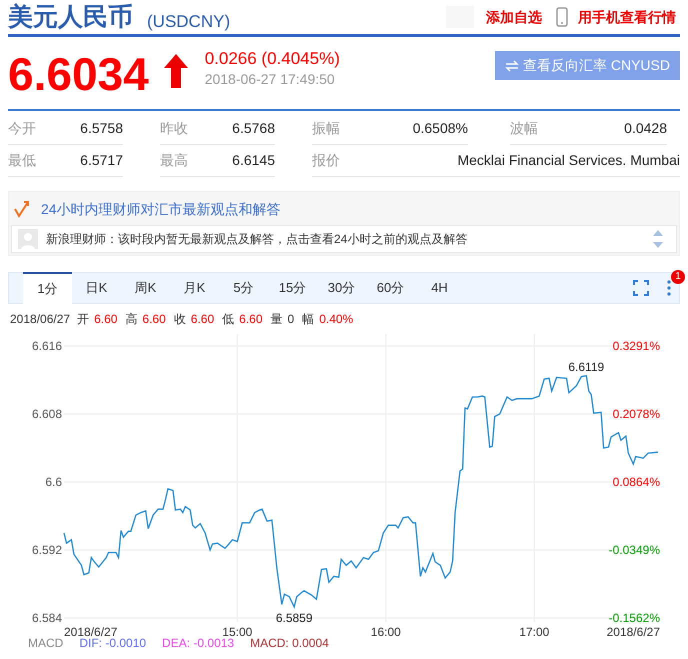  Describe the element at coordinates (174, 128) in the screenshot. I see `stat-label: 昨收` at that location.